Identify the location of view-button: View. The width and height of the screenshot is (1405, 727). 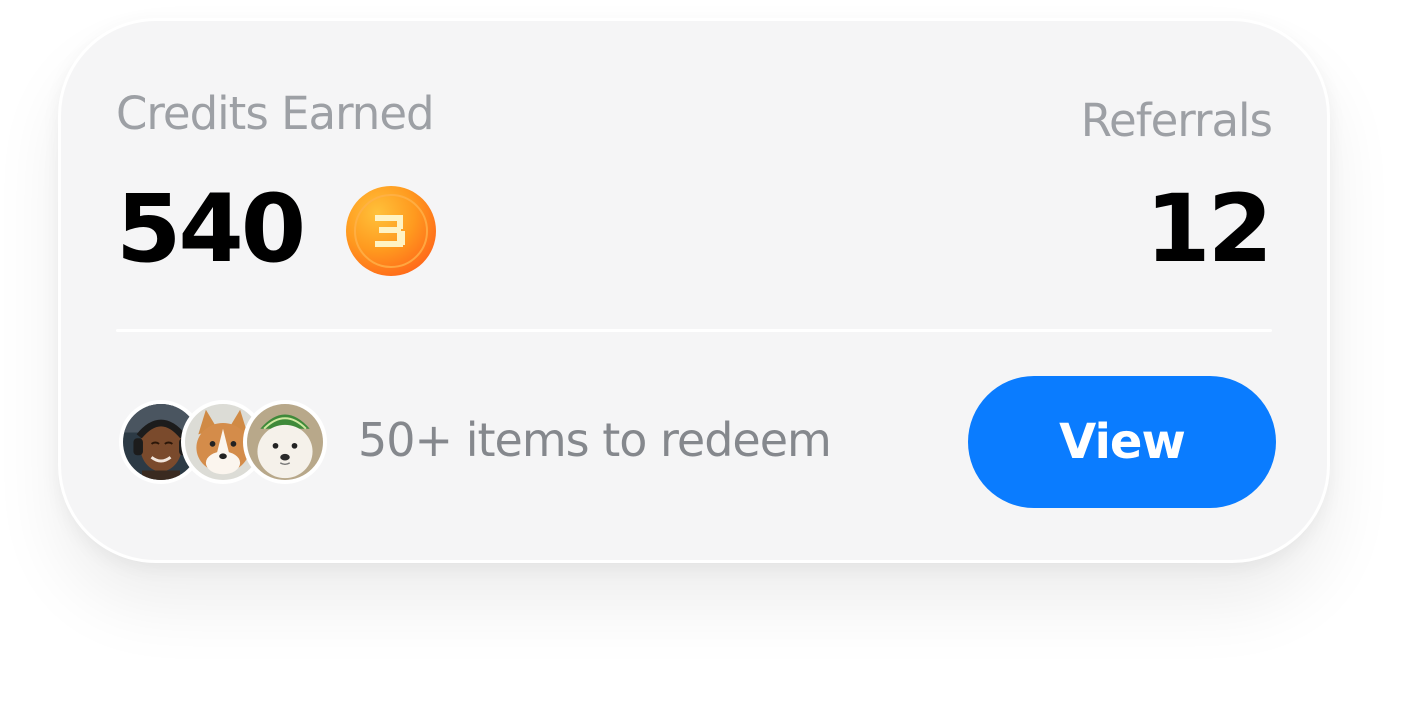
(1122, 442).